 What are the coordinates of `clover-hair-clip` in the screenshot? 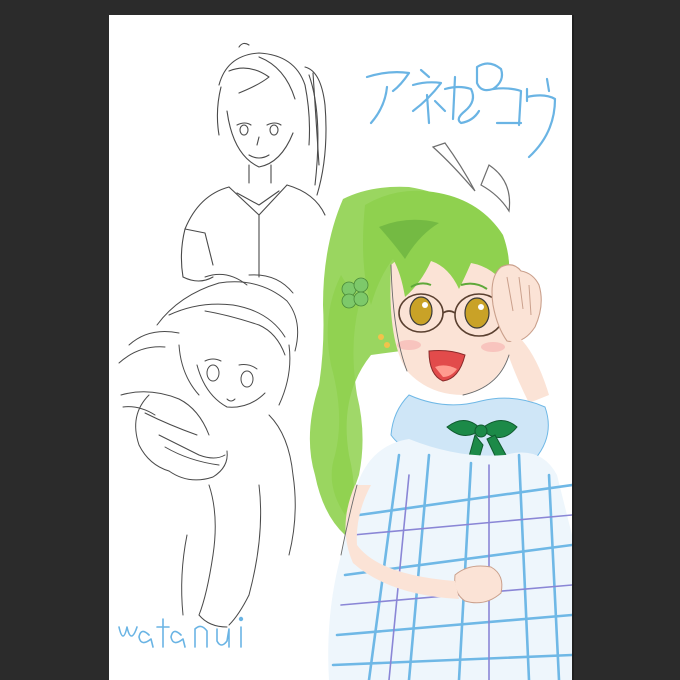 It's located at (355, 293).